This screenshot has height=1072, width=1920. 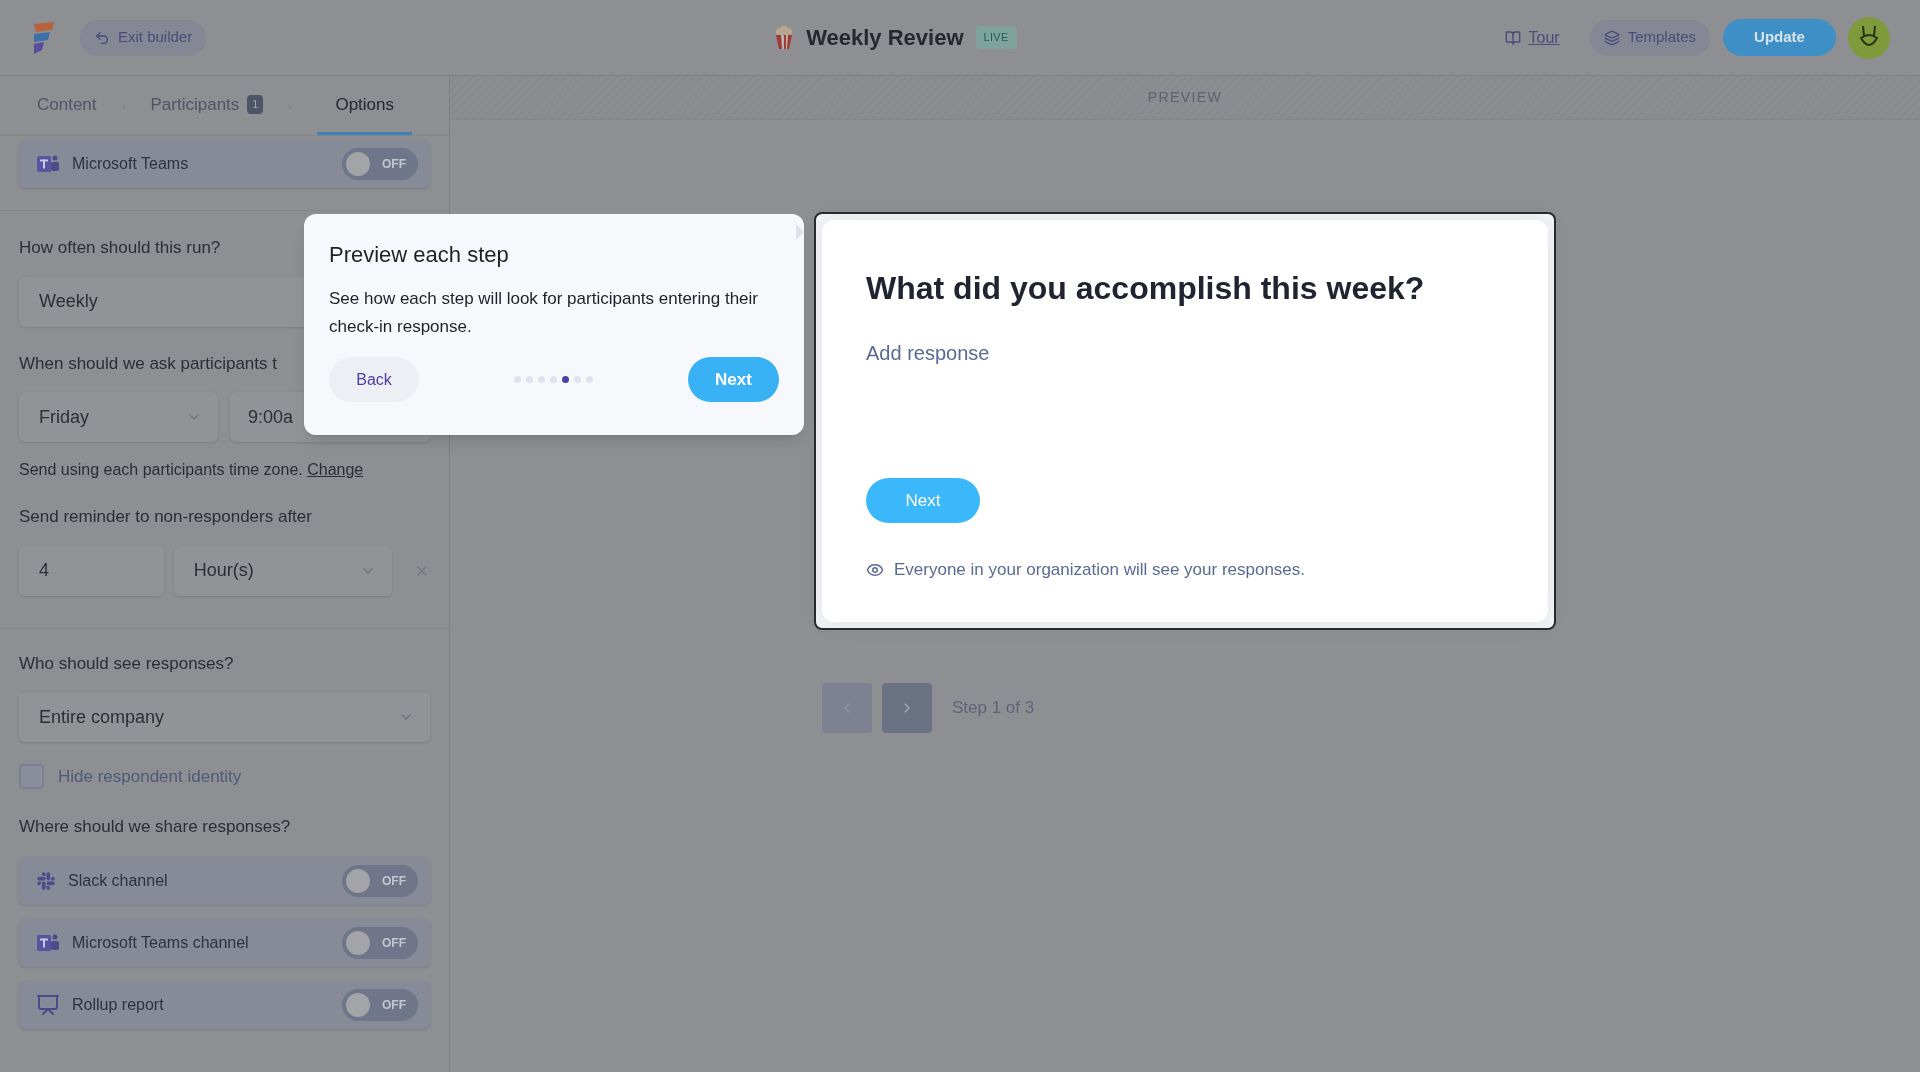 What do you see at coordinates (165, 517) in the screenshot?
I see `field-label: Send reminder to non-responders after` at bounding box center [165, 517].